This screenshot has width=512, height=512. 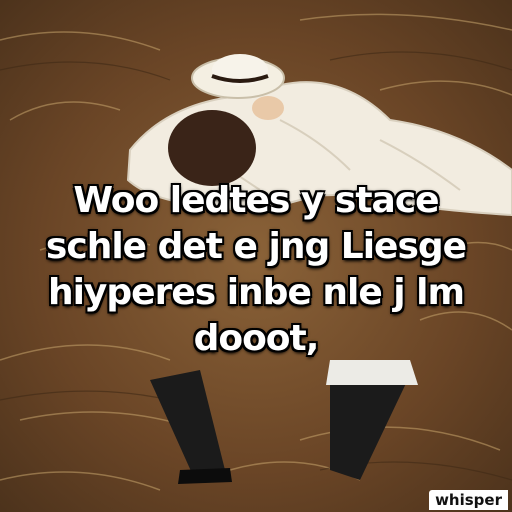 I want to click on whisper-watermark: whisper, so click(x=468, y=500).